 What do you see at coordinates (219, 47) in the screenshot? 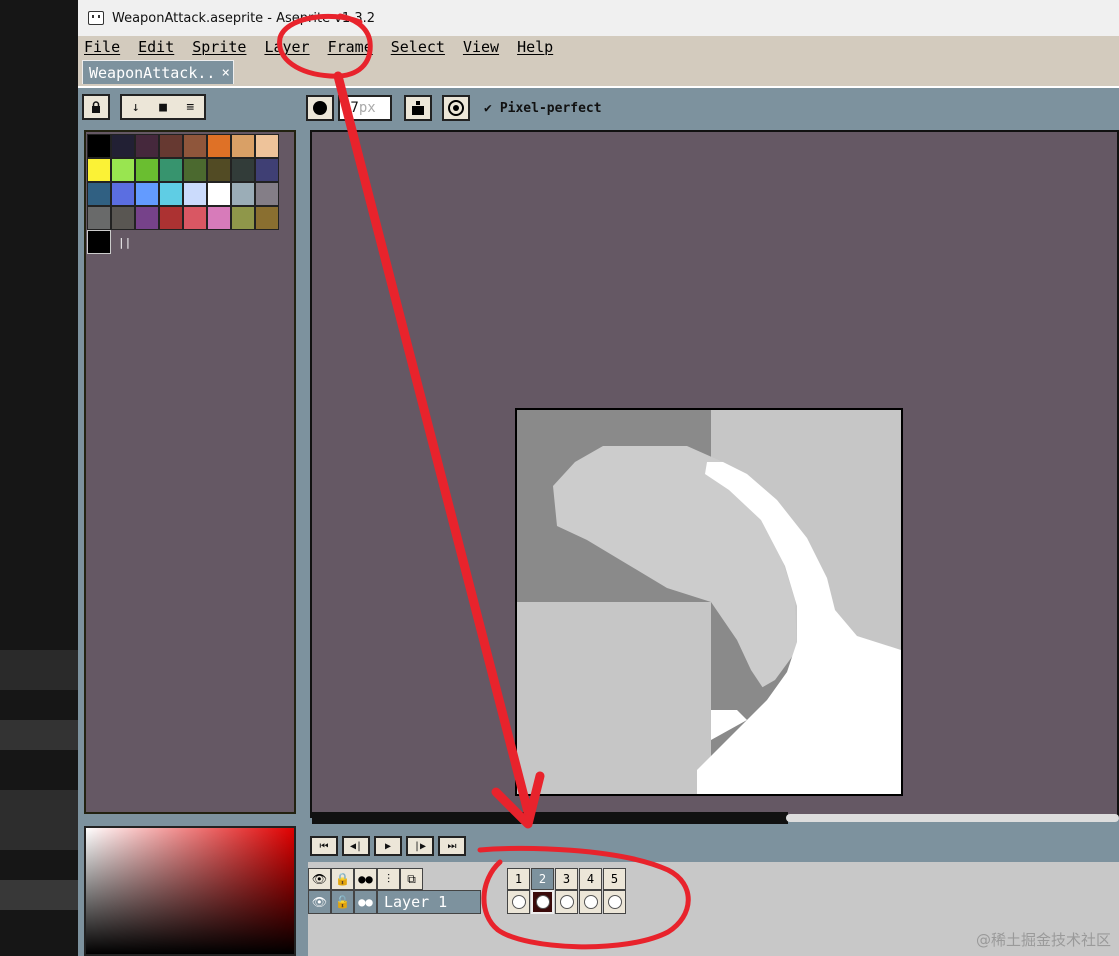
I see `menu-sprite: Sprite` at bounding box center [219, 47].